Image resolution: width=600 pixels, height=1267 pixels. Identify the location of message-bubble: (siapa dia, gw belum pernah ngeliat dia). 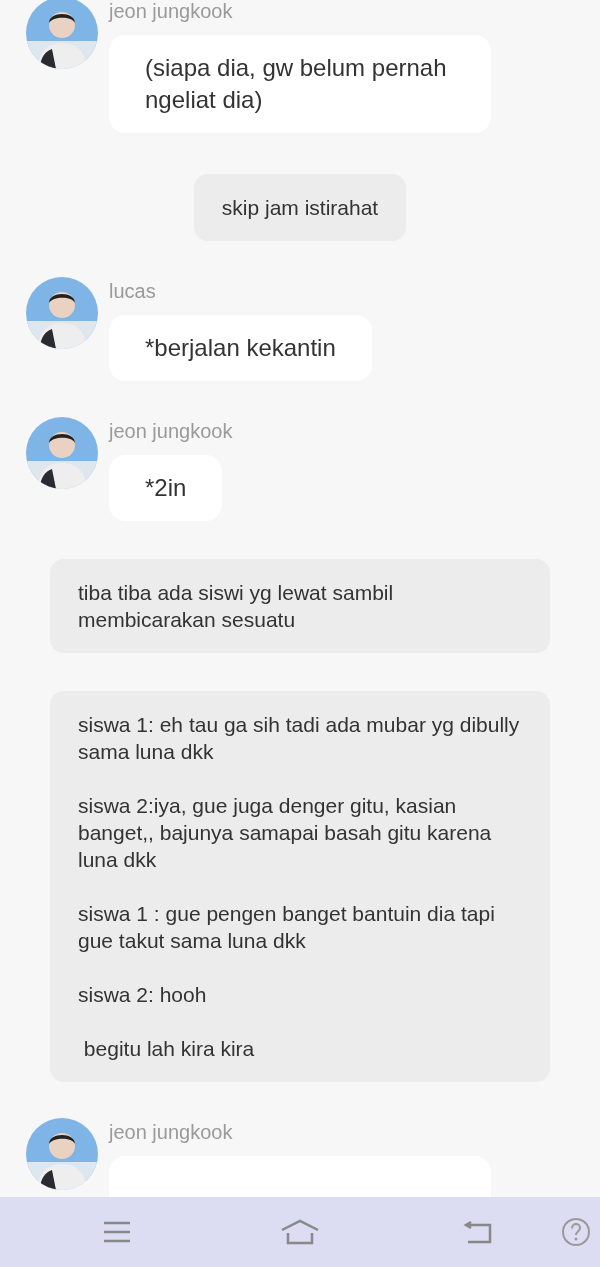
(300, 84).